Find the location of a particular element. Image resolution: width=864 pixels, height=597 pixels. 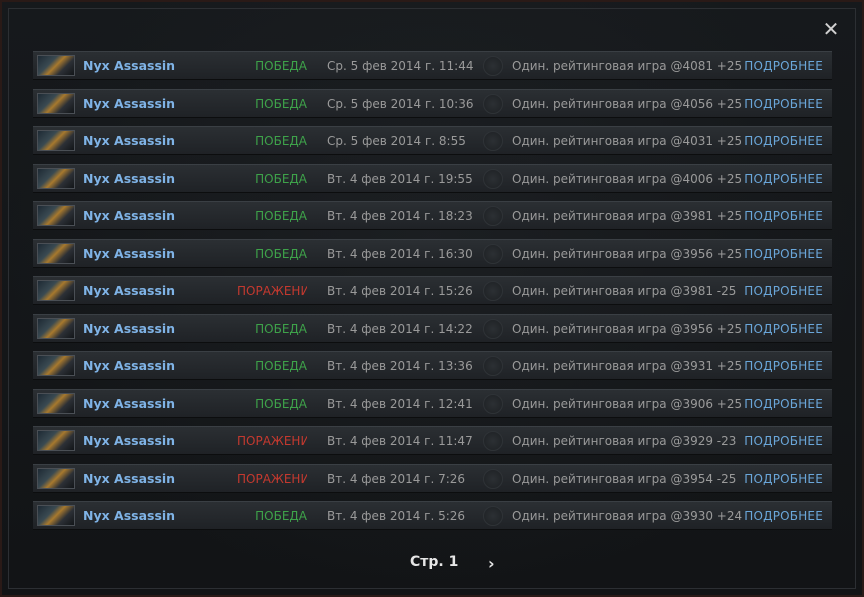

close-icon: ✕ is located at coordinates (831, 29).